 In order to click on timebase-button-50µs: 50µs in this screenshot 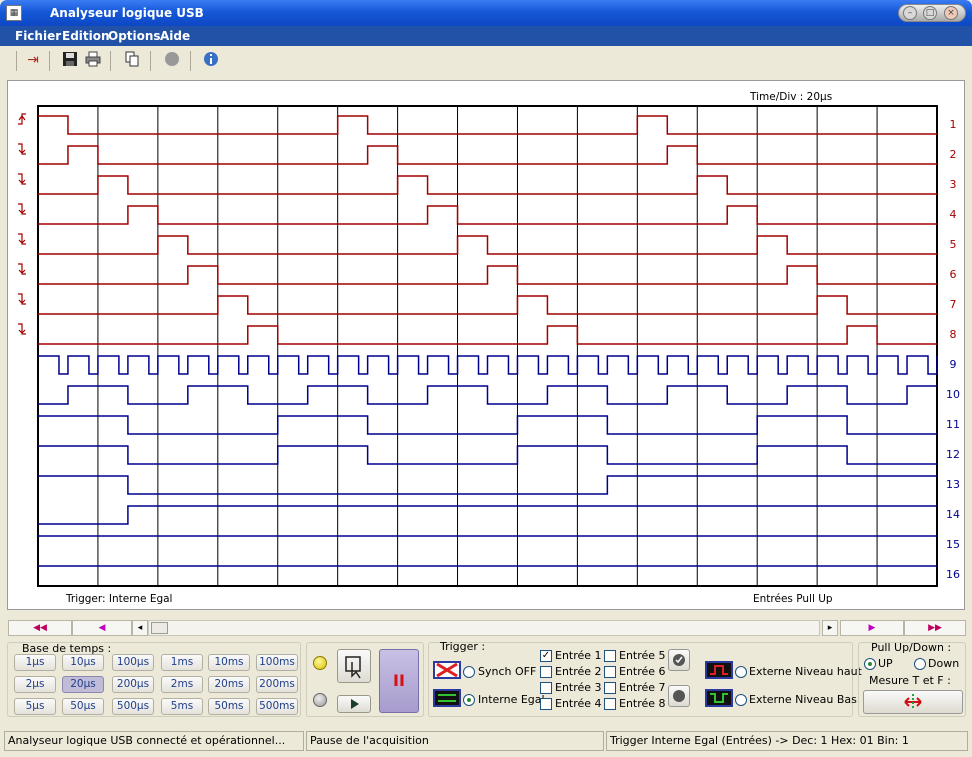, I will do `click(83, 706)`.